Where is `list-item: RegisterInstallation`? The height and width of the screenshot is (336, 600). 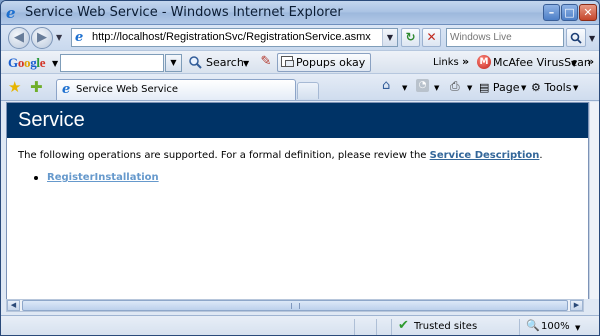
list-item: RegisterInstallation is located at coordinates (96, 177).